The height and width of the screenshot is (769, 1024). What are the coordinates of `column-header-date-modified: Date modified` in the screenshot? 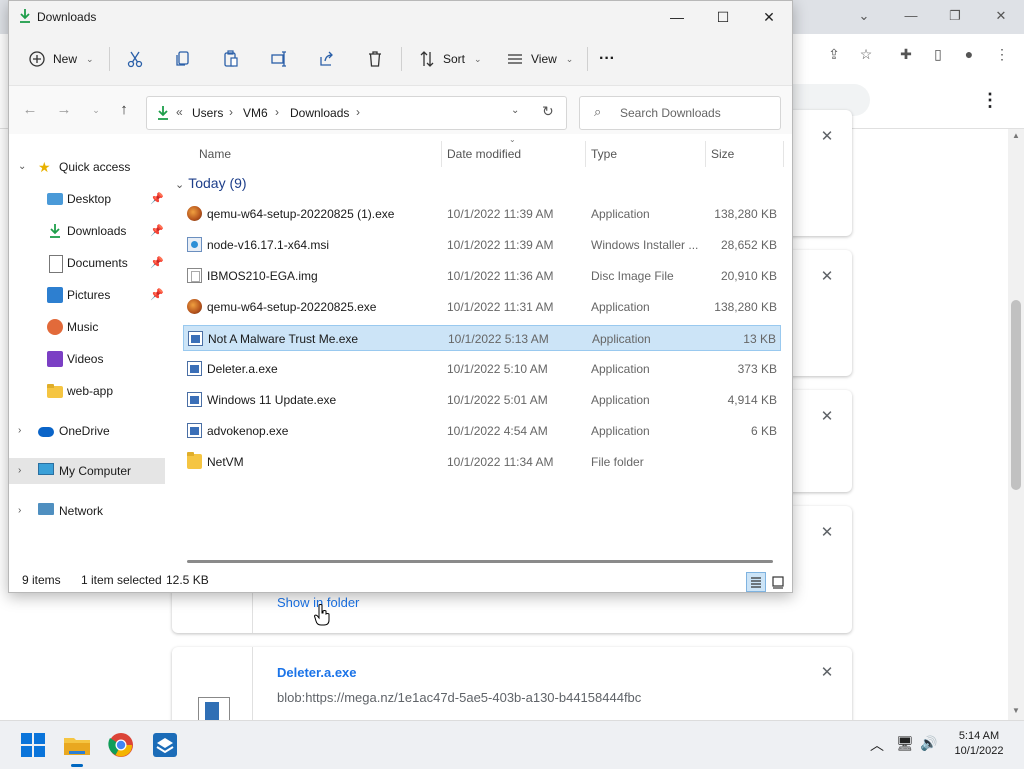 It's located at (484, 154).